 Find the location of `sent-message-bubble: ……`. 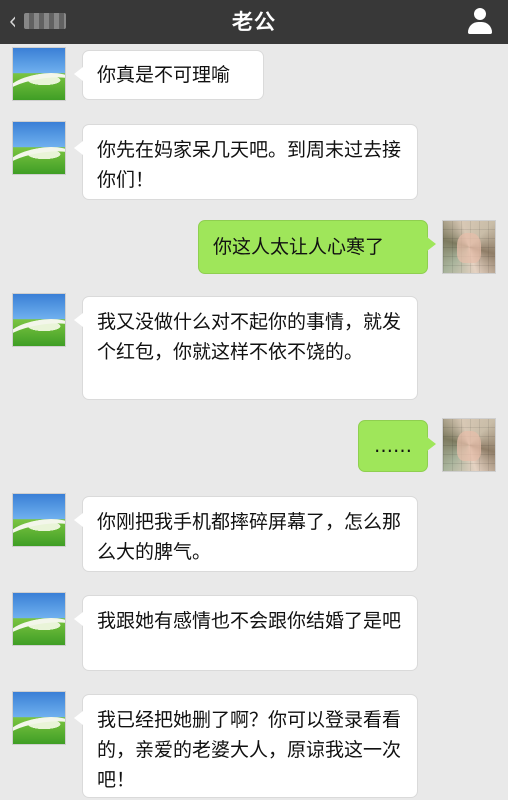

sent-message-bubble: …… is located at coordinates (397, 446).